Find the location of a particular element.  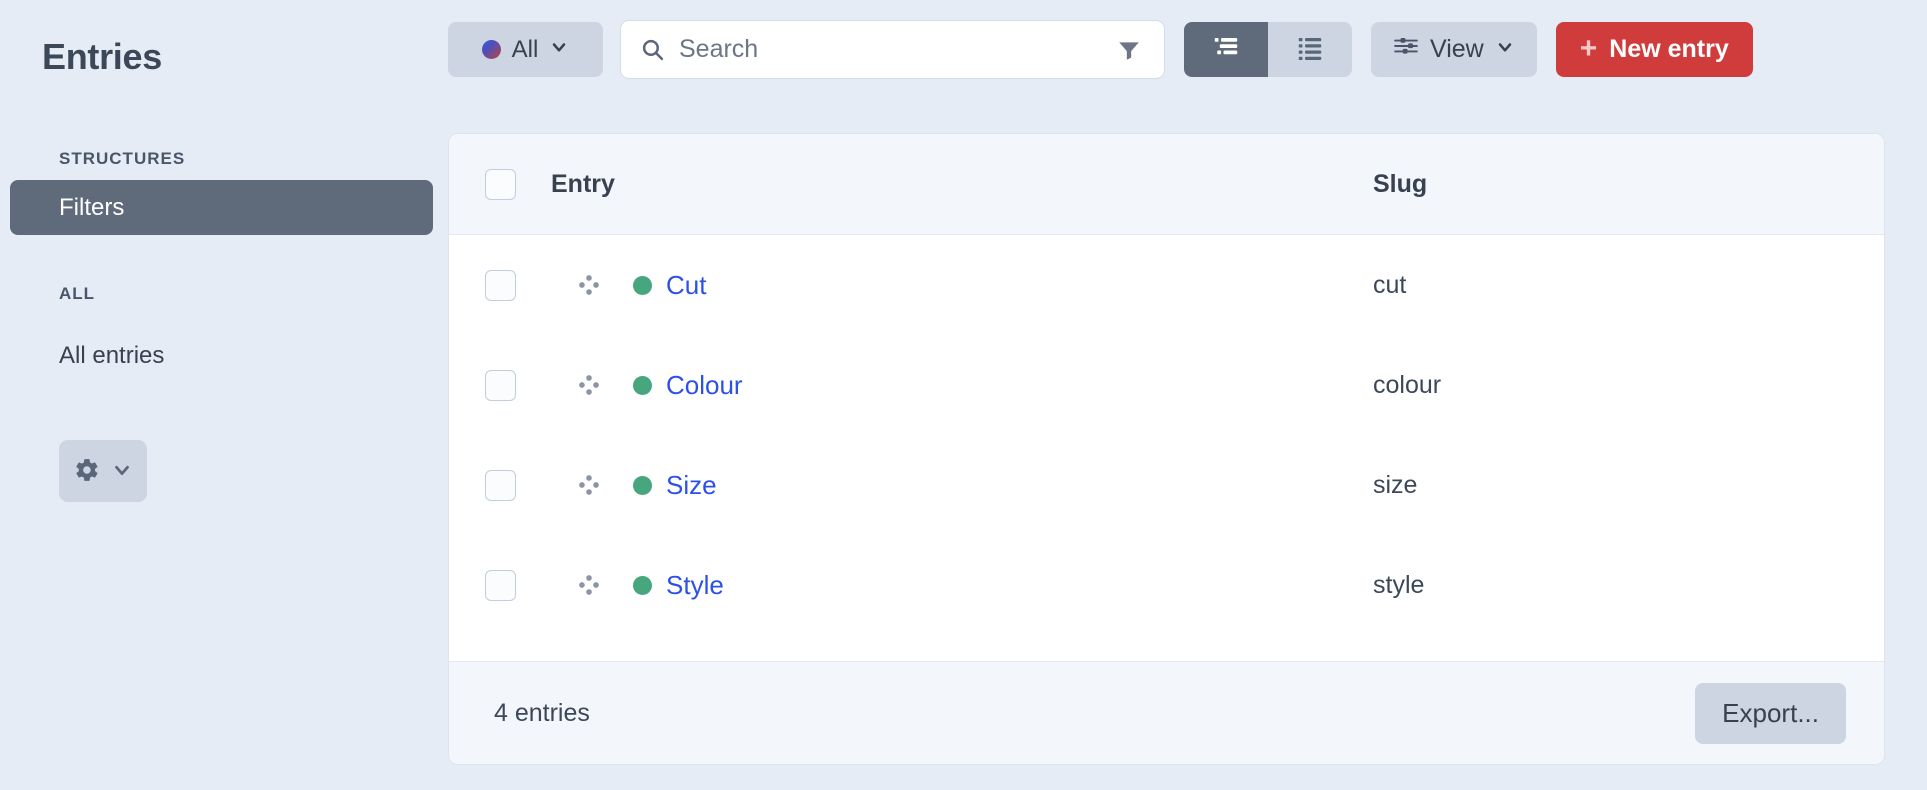

sliders-icon is located at coordinates (1406, 49).